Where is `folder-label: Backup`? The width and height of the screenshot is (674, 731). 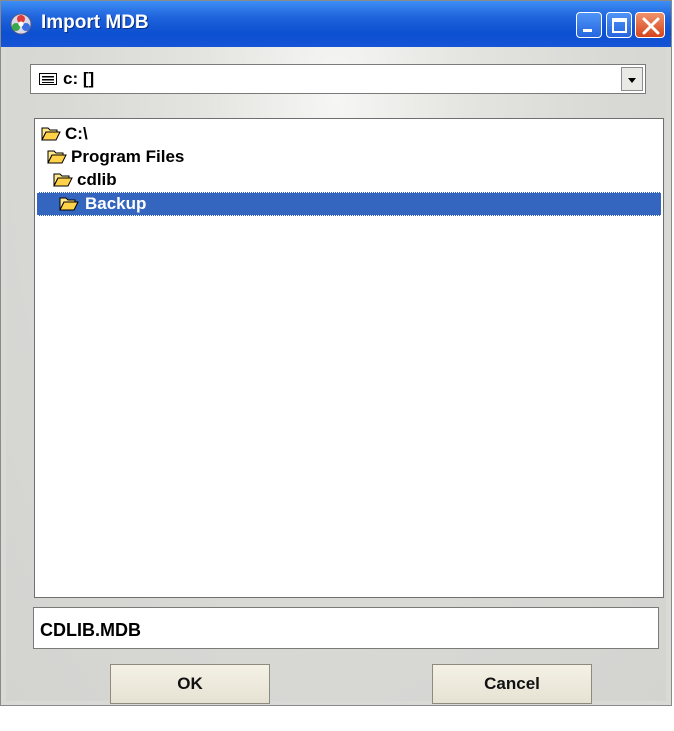 folder-label: Backup is located at coordinates (116, 203).